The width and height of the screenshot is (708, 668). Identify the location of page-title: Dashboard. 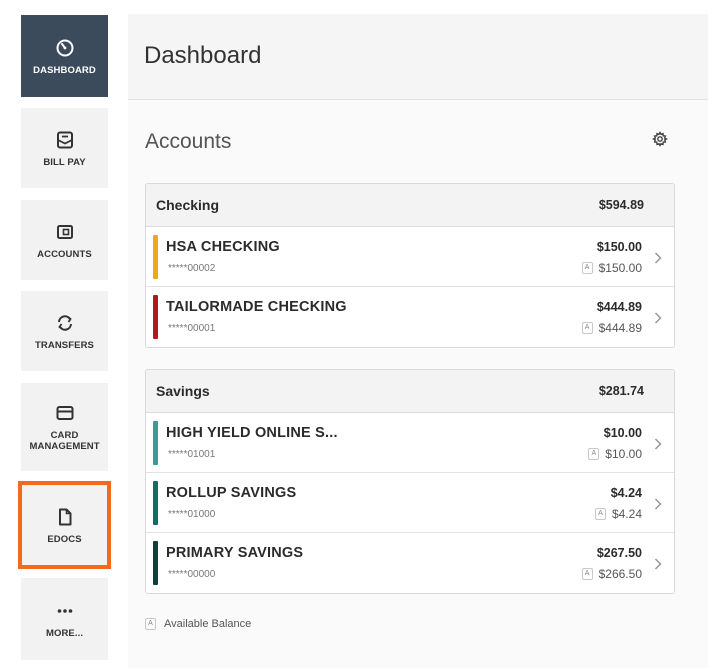
(203, 55).